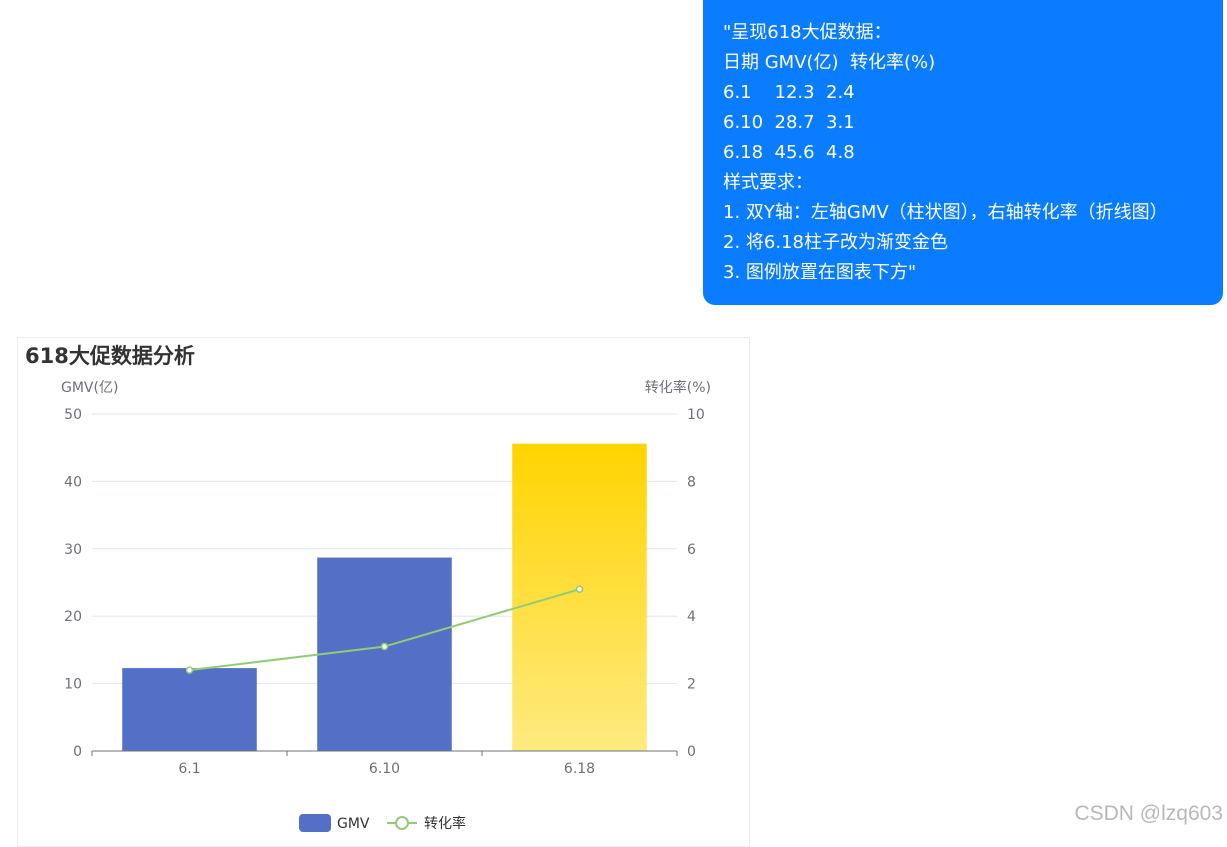 Image resolution: width=1227 pixels, height=847 pixels. Describe the element at coordinates (189, 769) in the screenshot. I see `x-tick-label: 6.1` at that location.